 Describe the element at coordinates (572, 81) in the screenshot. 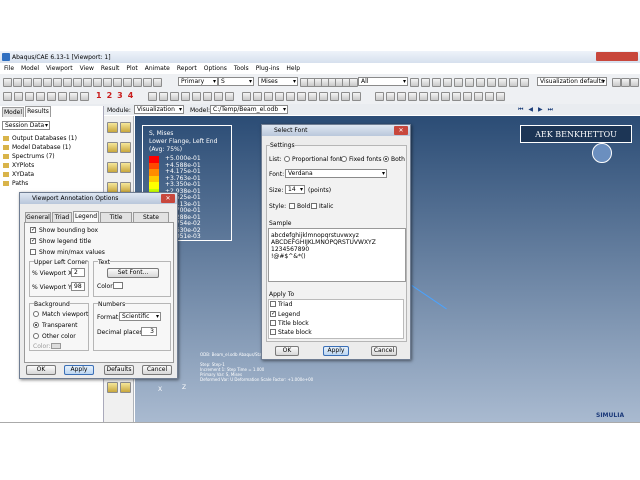

I see `visualization-defaults-select: Visualization defaults` at that location.